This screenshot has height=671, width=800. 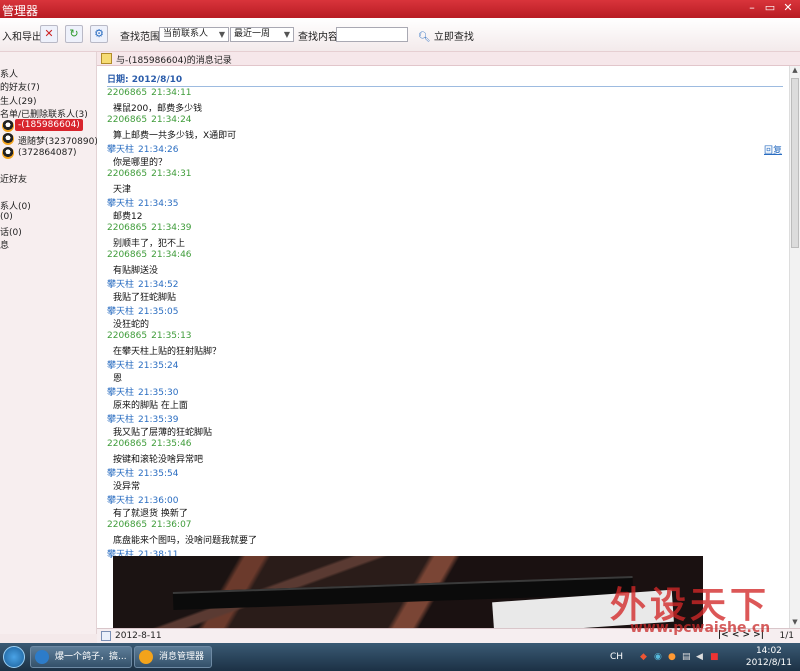 I want to click on vertical-scrollbar: ▲ ▼, so click(x=794, y=347).